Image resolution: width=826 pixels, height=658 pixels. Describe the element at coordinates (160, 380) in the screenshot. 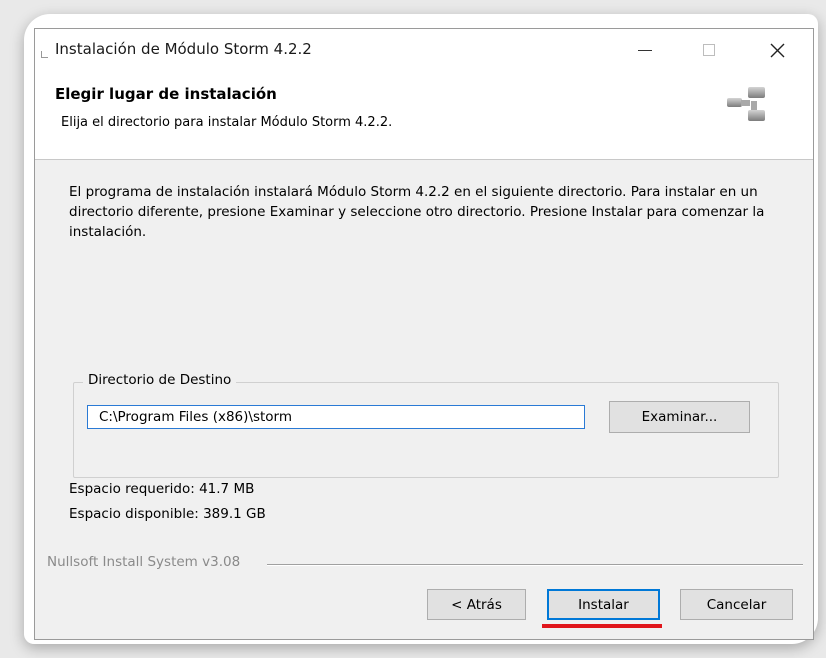

I see `destination-group-label: Directorio de Destino` at that location.